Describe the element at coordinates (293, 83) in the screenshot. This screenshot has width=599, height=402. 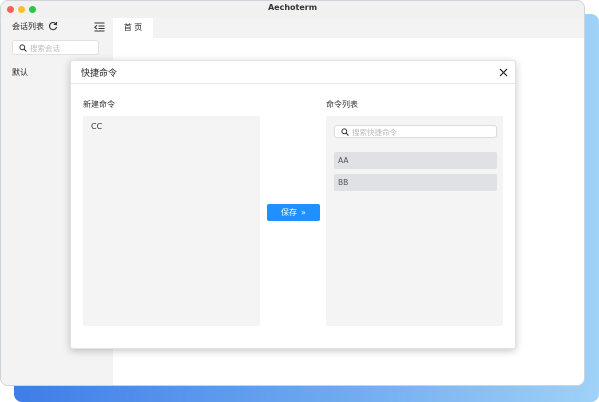
I see `modal-divider` at that location.